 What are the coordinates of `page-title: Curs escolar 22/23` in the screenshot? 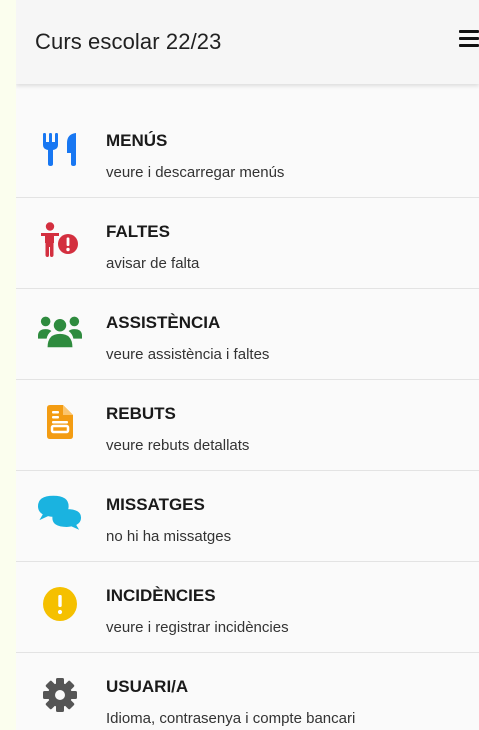 It's located at (128, 41).